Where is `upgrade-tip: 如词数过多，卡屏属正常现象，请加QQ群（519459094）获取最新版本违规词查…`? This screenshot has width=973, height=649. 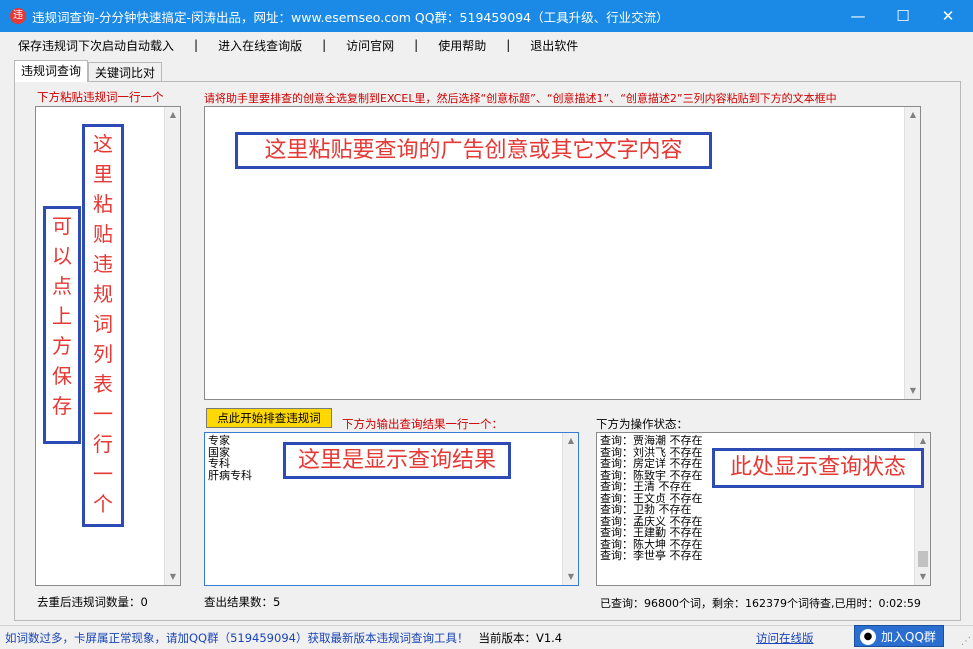 upgrade-tip: 如词数过多，卡屏属正常现象，请加QQ群（519459094）获取最新版本违规词查… is located at coordinates (236, 638).